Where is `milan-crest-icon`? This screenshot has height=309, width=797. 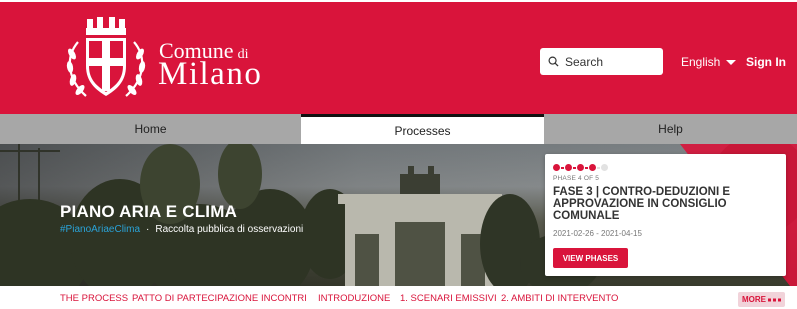 milan-crest-icon is located at coordinates (106, 57).